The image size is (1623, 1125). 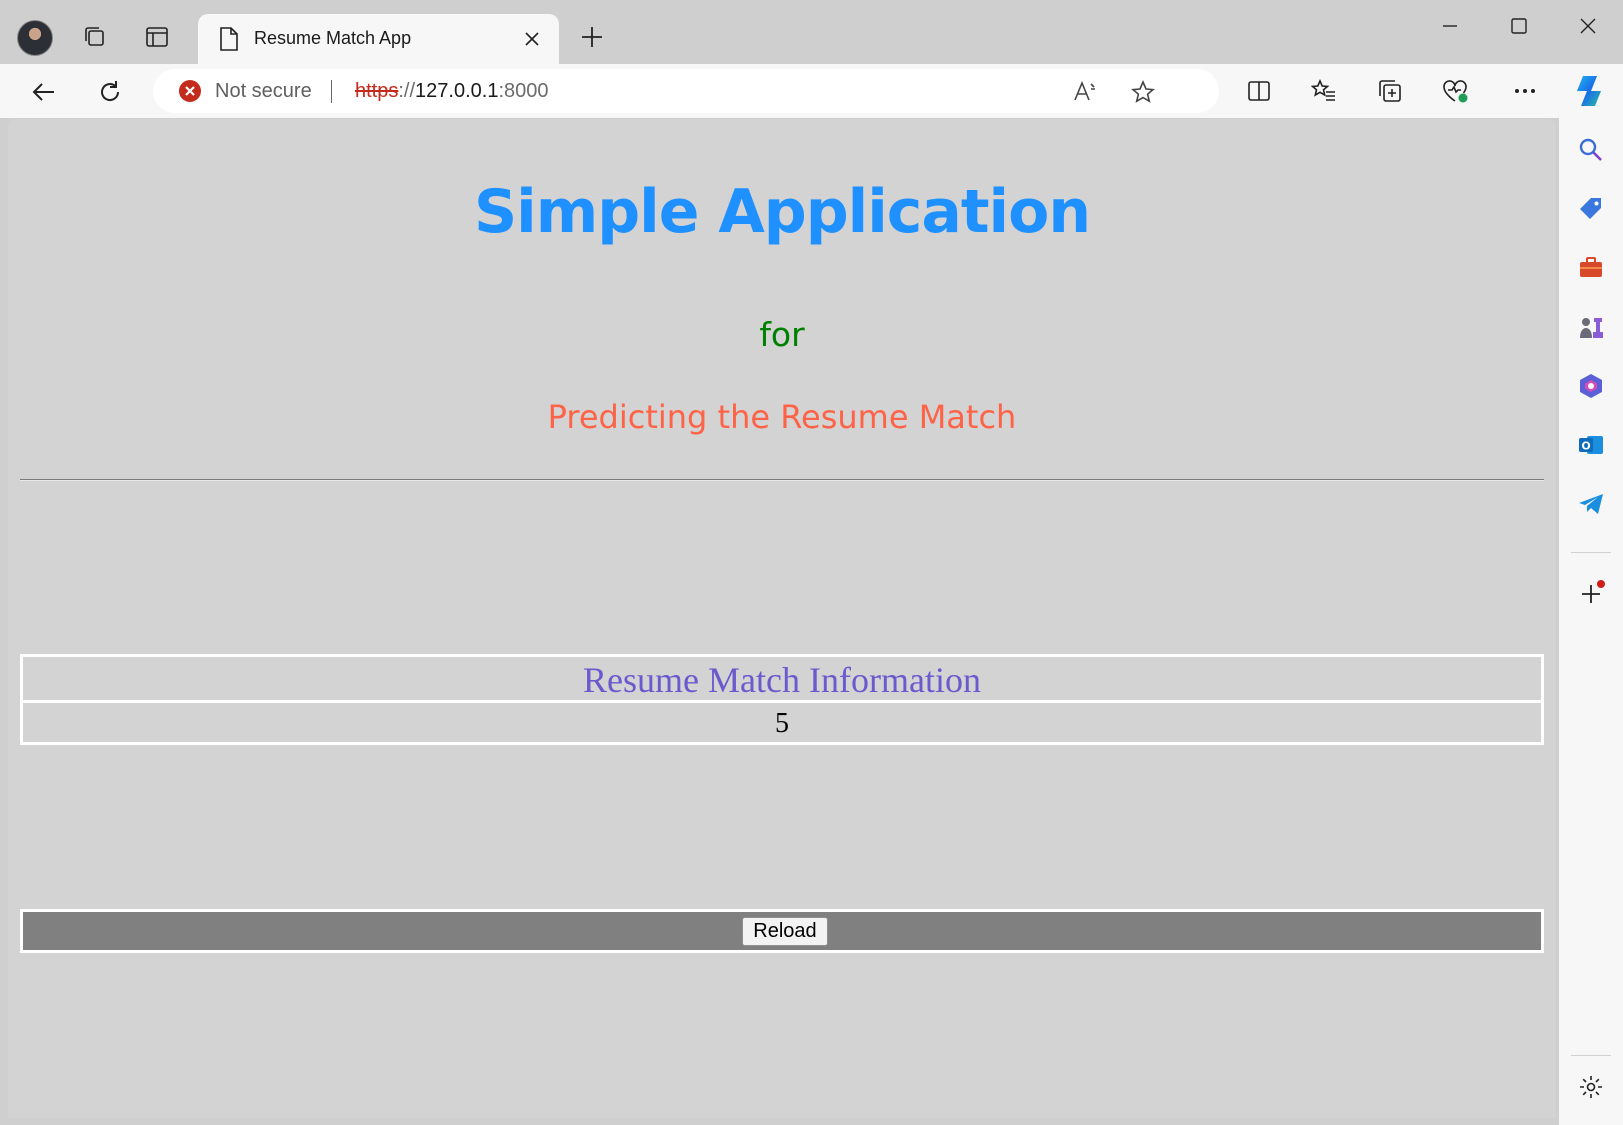 What do you see at coordinates (1591, 150) in the screenshot?
I see `search-icon` at bounding box center [1591, 150].